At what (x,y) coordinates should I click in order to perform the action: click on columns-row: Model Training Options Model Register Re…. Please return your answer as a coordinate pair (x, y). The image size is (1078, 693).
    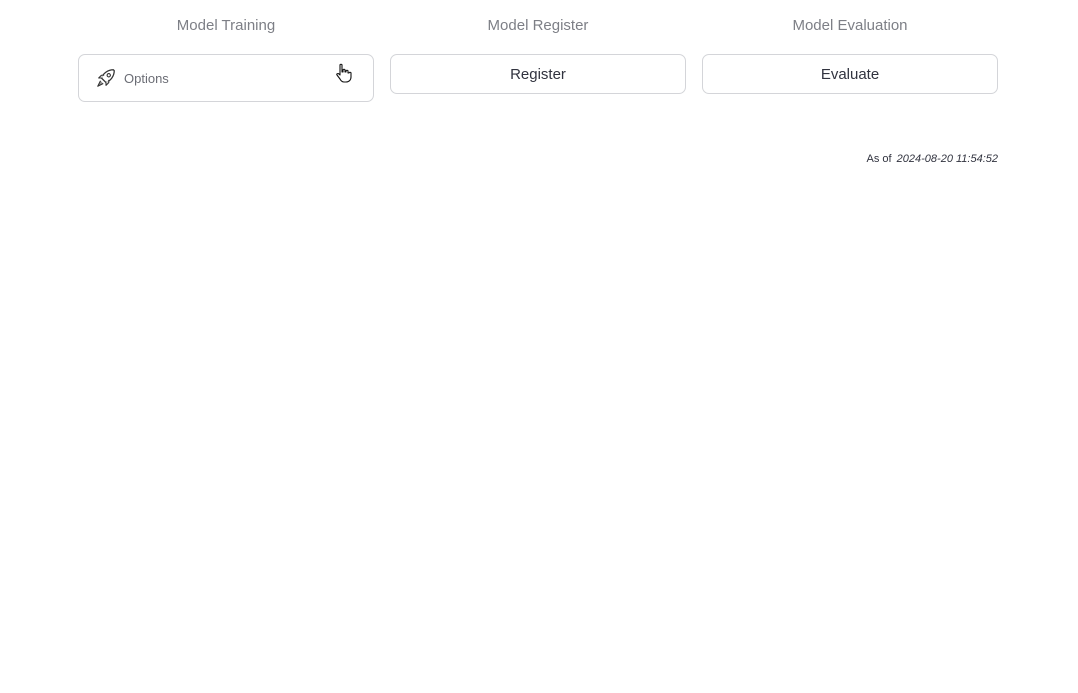
    Looking at the image, I should click on (538, 59).